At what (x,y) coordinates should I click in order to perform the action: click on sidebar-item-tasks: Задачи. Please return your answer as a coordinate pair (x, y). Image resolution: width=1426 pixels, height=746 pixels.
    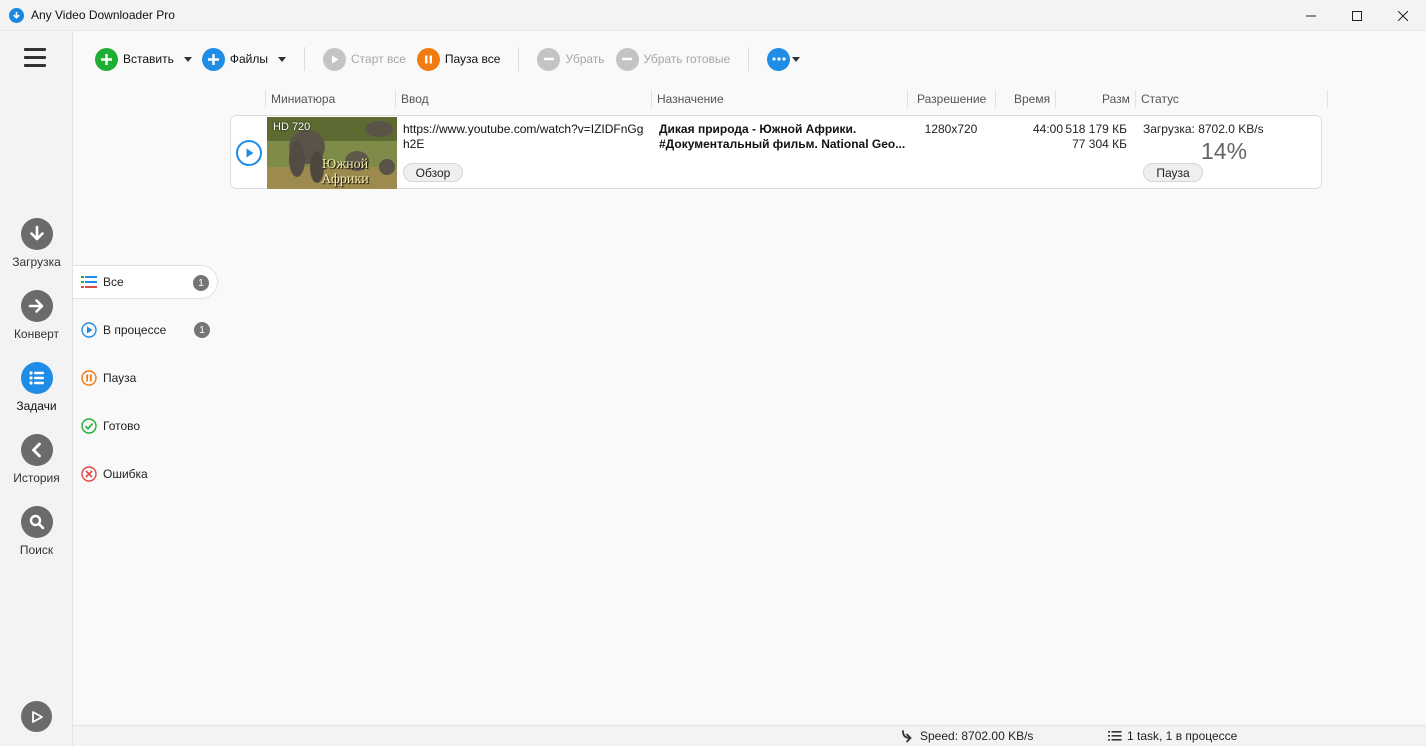
    Looking at the image, I should click on (36, 387).